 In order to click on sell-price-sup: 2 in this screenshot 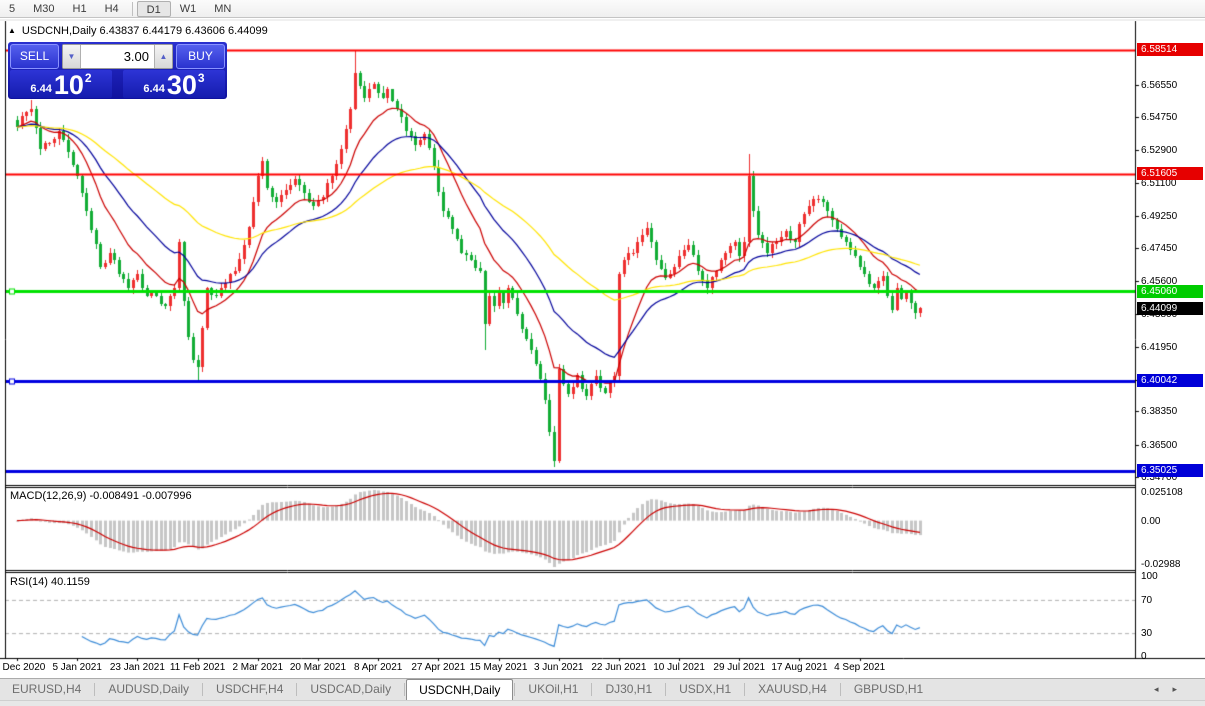, I will do `click(88, 78)`.